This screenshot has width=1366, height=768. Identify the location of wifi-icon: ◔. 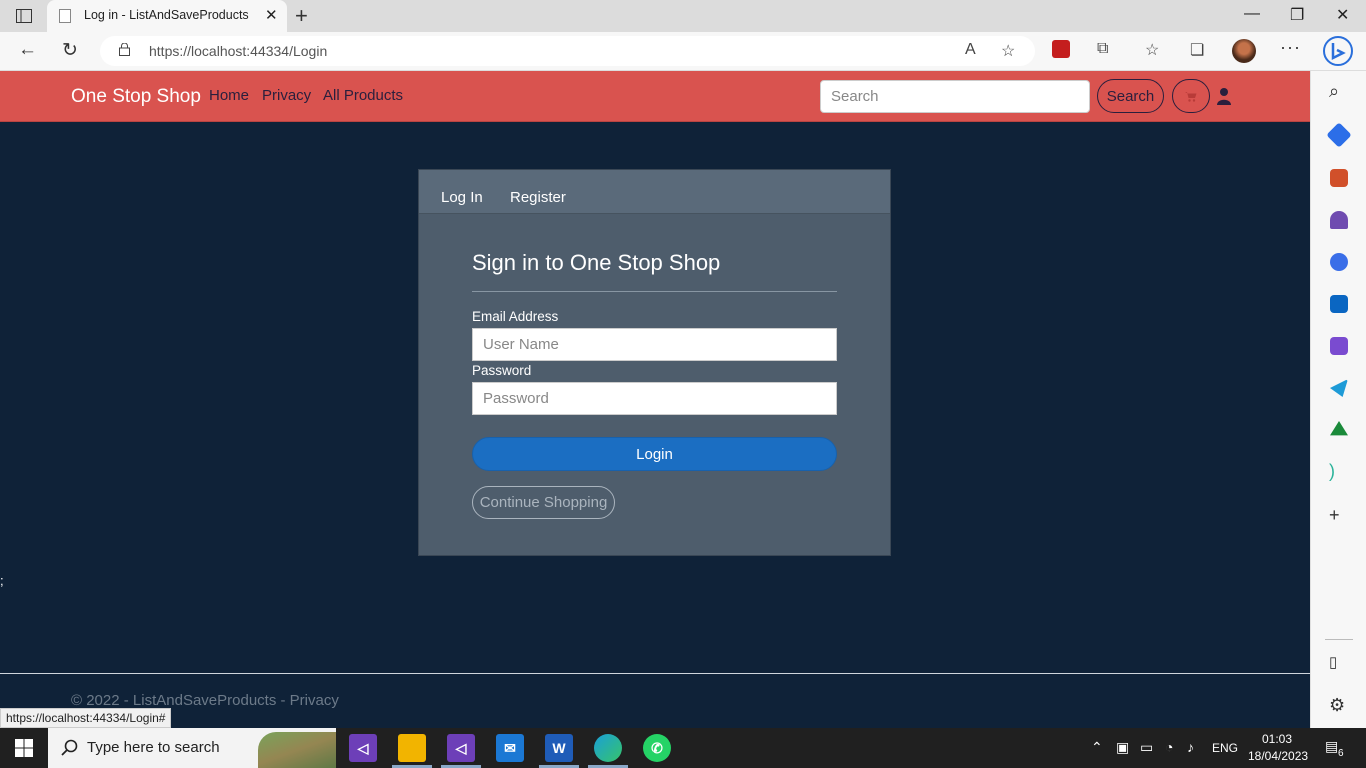
(1169, 747).